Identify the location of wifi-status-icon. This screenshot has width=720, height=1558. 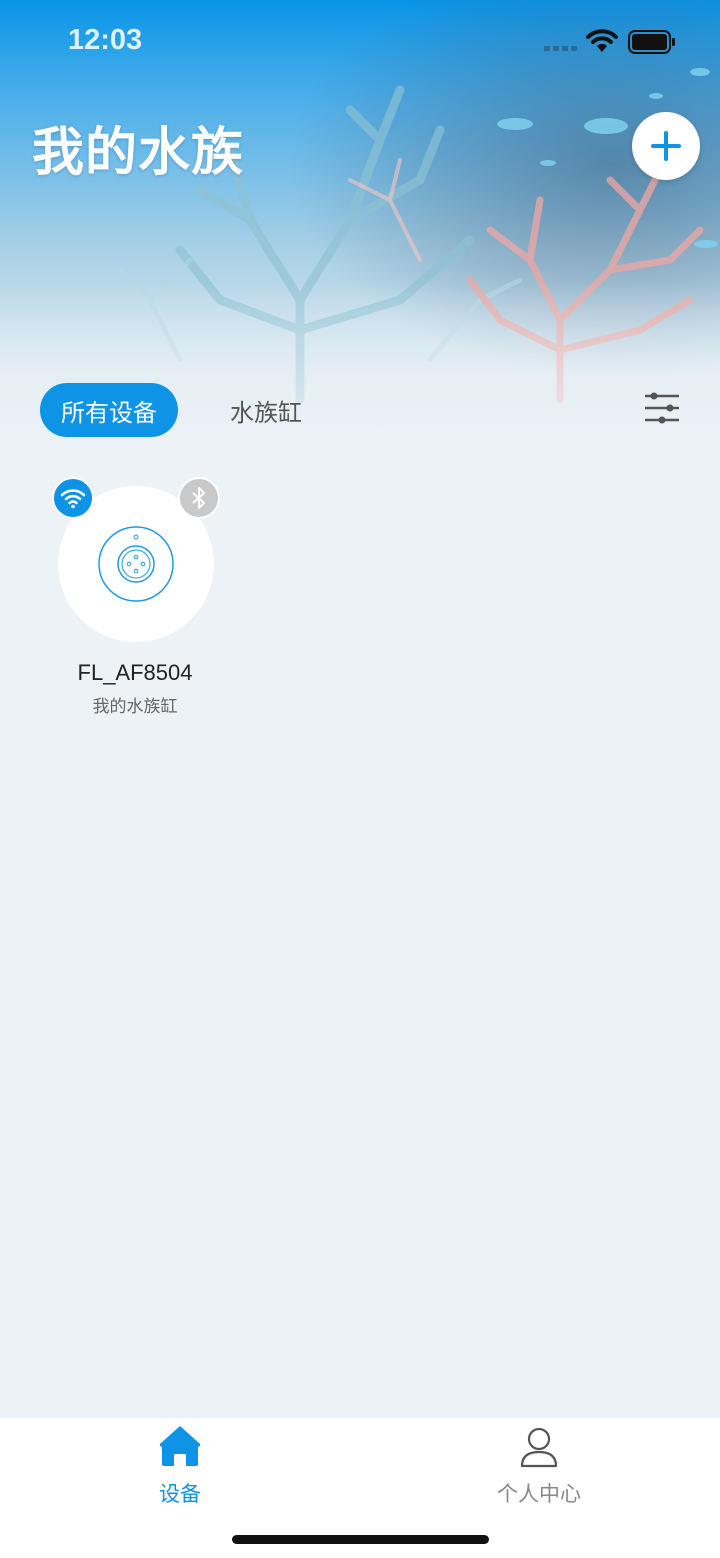
(602, 40).